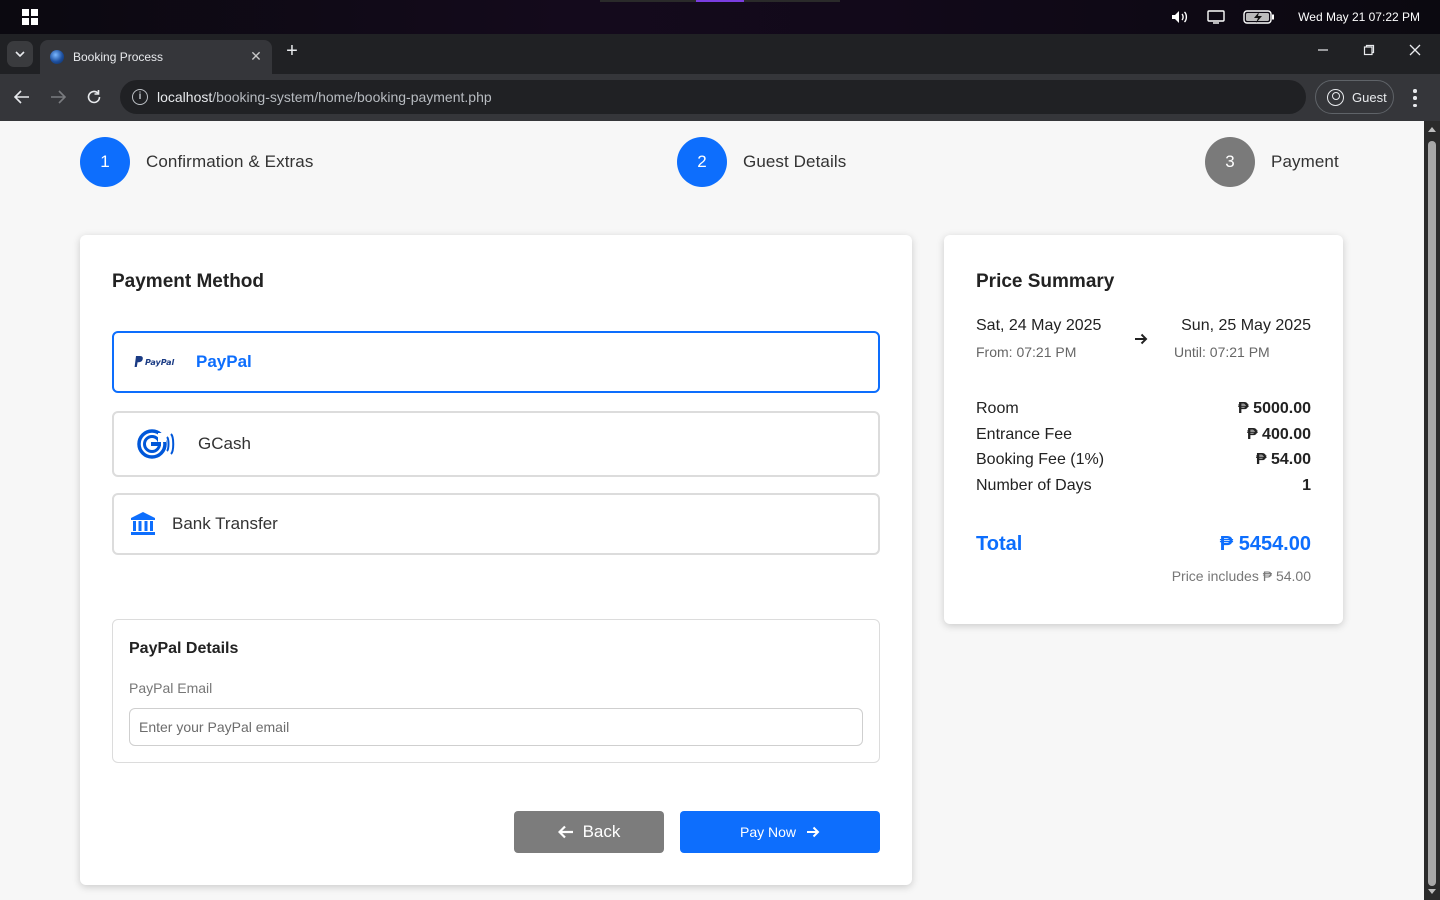 Image resolution: width=1440 pixels, height=900 pixels. Describe the element at coordinates (1265, 544) in the screenshot. I see `total-value: ₱ 5454.00` at that location.